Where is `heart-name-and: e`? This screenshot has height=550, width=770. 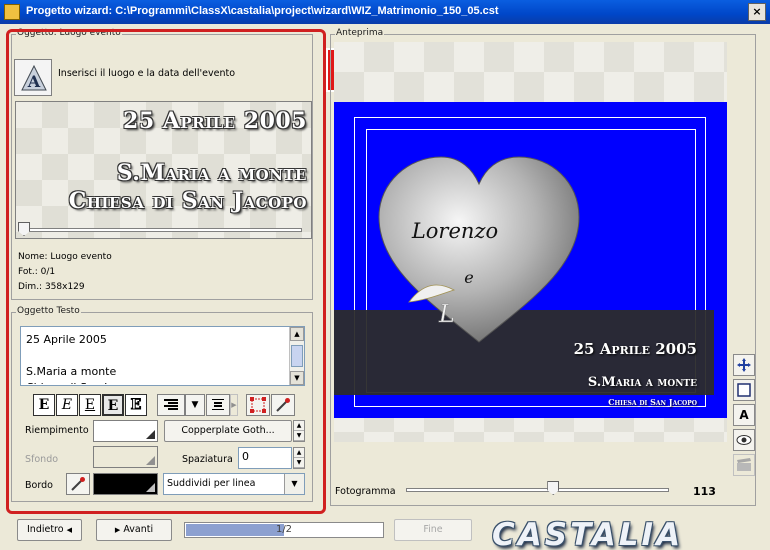 heart-name-and: e is located at coordinates (468, 277).